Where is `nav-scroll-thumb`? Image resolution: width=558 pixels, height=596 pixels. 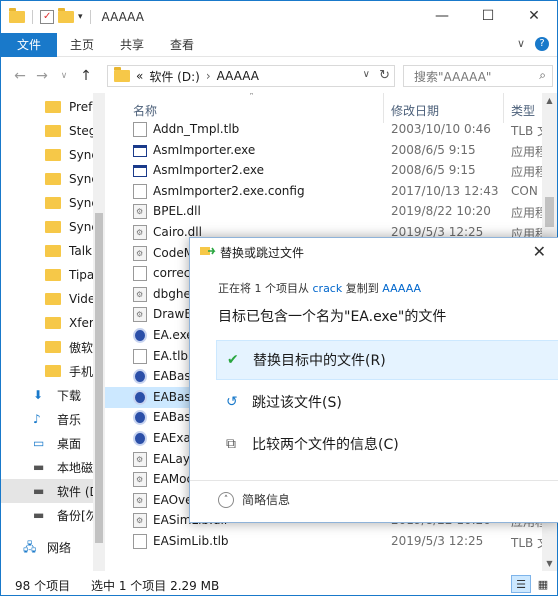
nav-scroll-thumb is located at coordinates (99, 378).